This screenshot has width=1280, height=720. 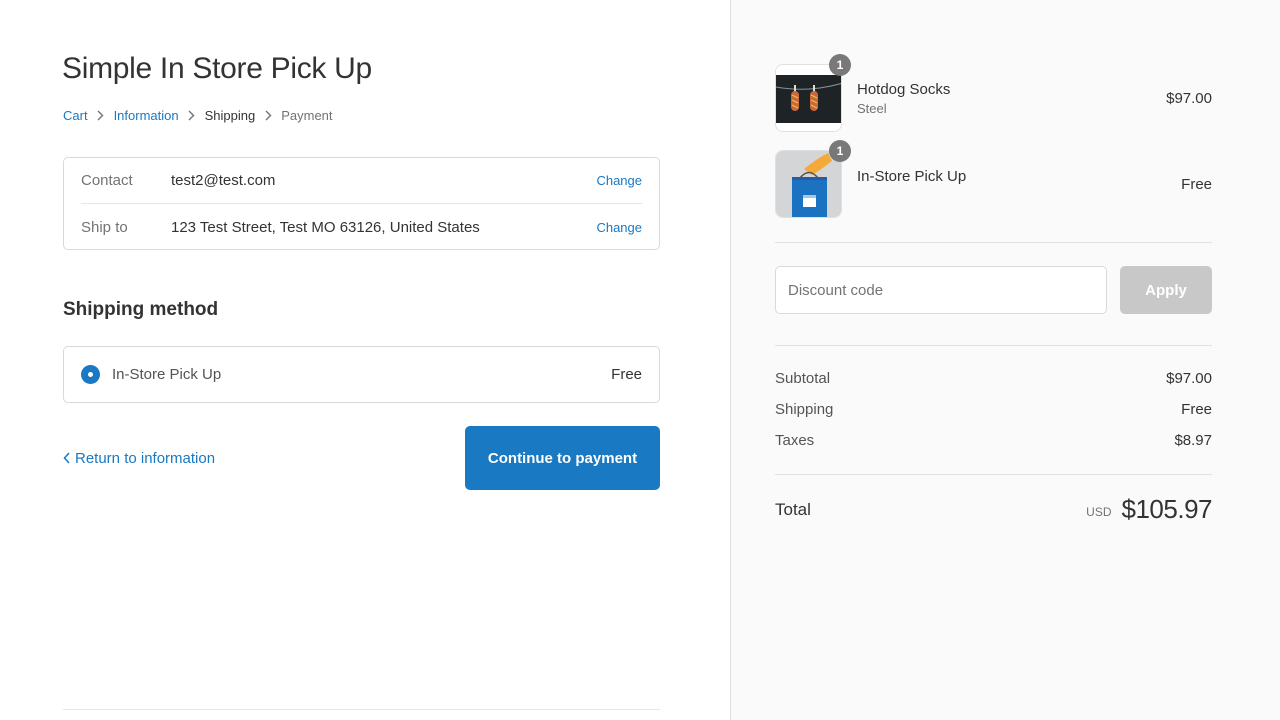 What do you see at coordinates (808, 184) in the screenshot?
I see `store-pickup-image` at bounding box center [808, 184].